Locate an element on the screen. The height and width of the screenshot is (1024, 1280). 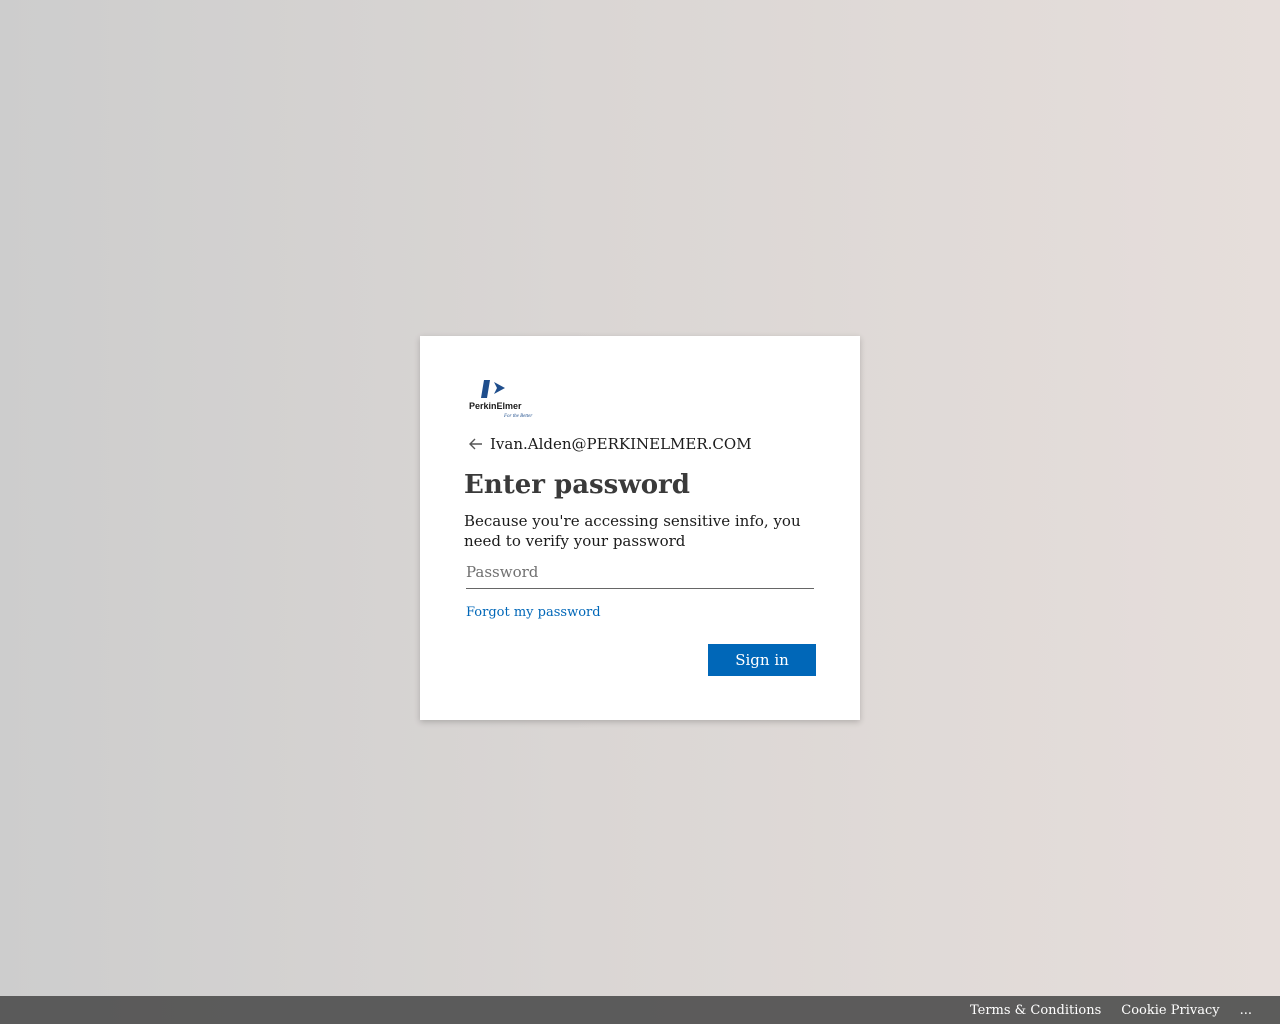
forgot-password-link: Forgot my password is located at coordinates (533, 612).